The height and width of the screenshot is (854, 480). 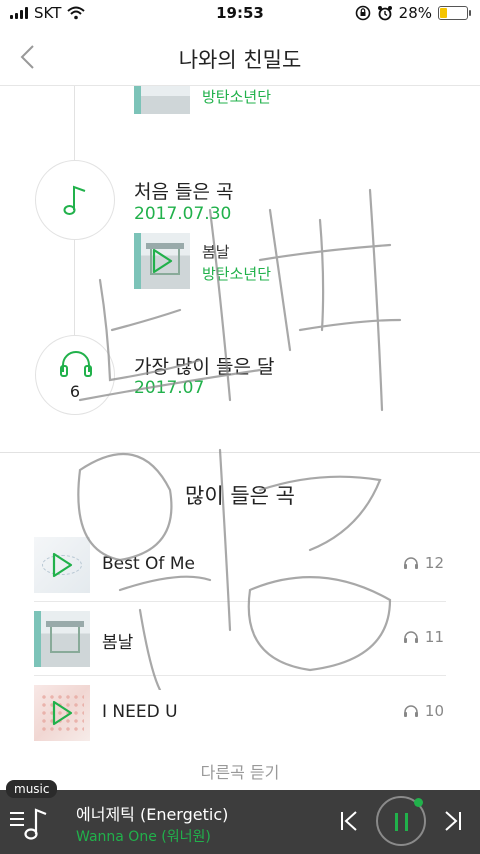 What do you see at coordinates (30, 824) in the screenshot?
I see `playlist-icon` at bounding box center [30, 824].